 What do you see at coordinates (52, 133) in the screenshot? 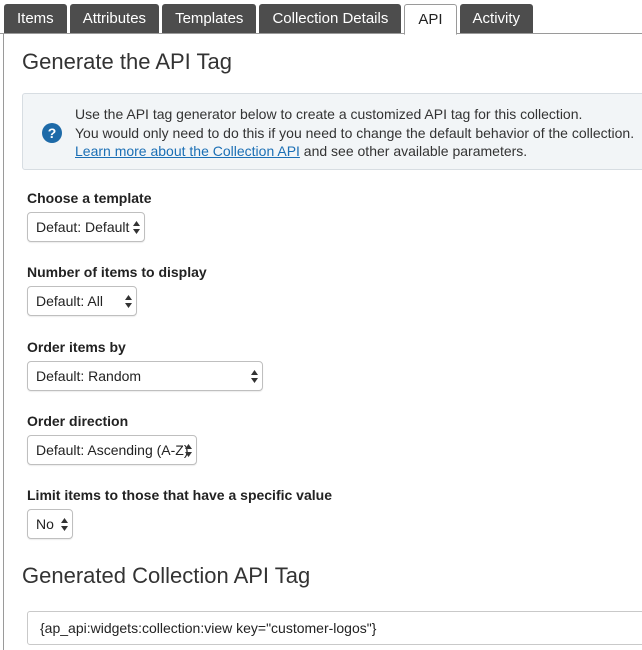
I see `question-circle-icon: ?` at bounding box center [52, 133].